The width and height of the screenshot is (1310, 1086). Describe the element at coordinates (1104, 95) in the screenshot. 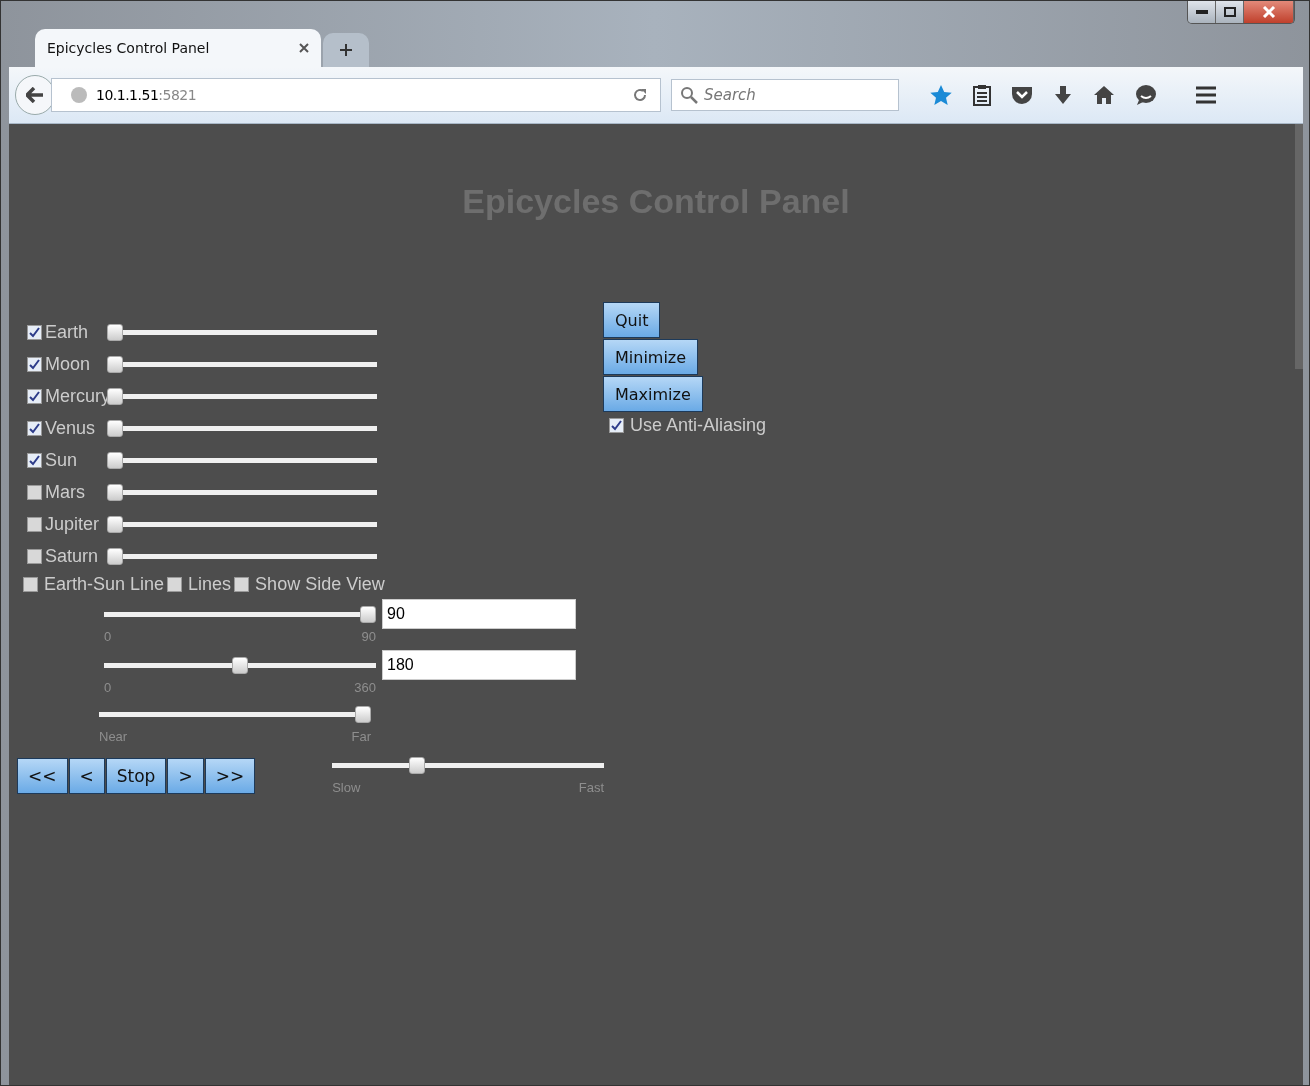

I see `home-icon` at that location.